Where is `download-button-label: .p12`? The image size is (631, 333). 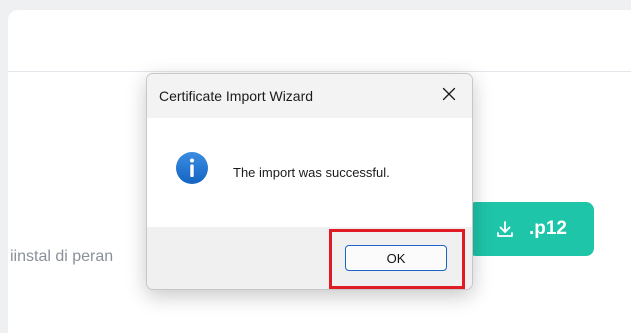
download-button-label: .p12 is located at coordinates (548, 228).